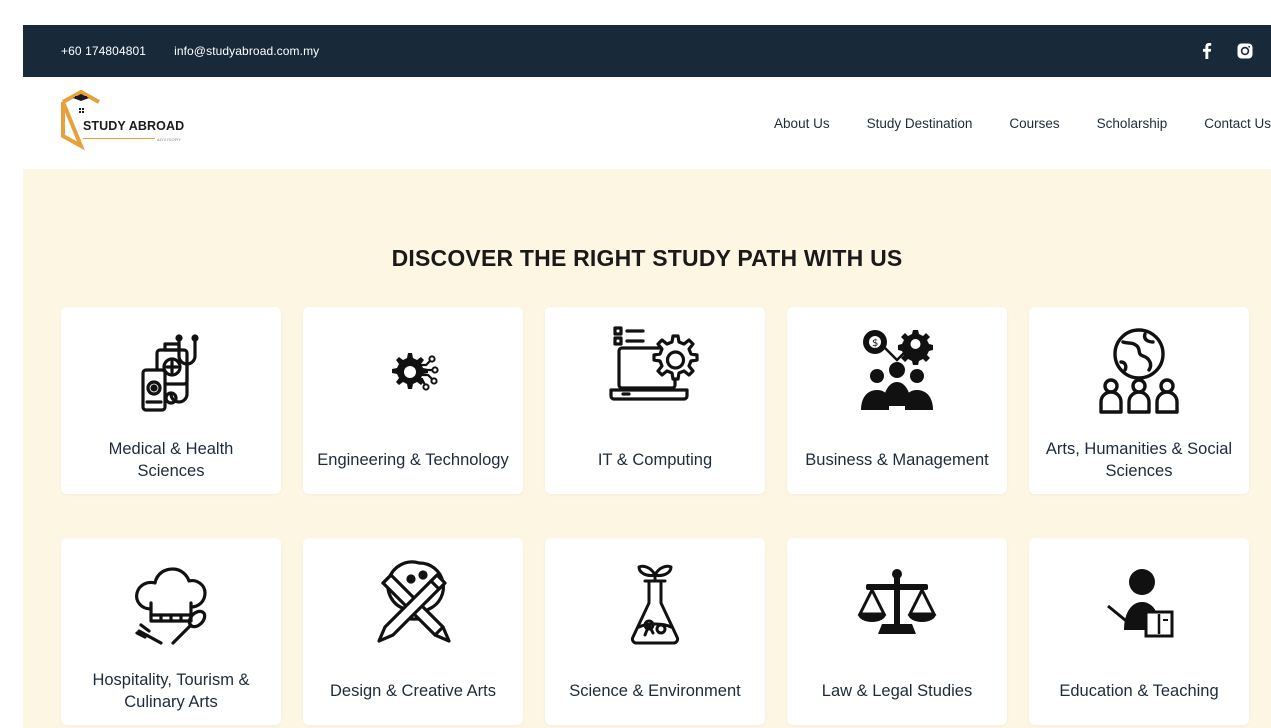 Image resolution: width=1271 pixels, height=728 pixels. I want to click on category-card-humanities: Arts, Humanities & Social Sciences, so click(1139, 400).